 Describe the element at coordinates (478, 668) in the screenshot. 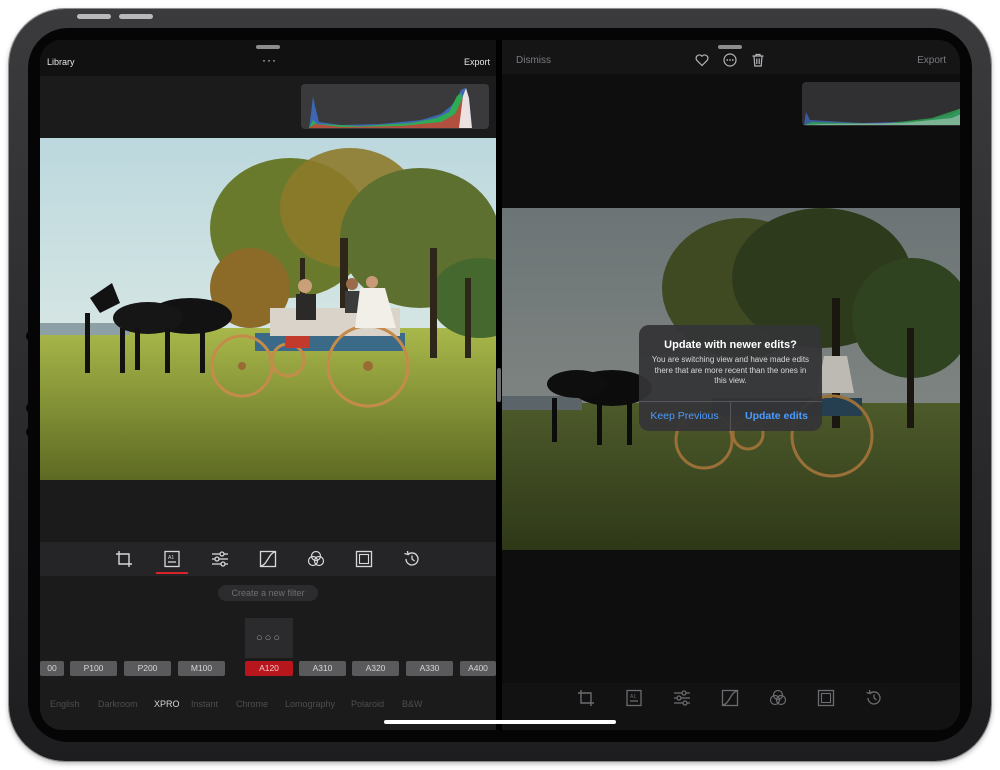

I see `filter-chip: A400` at that location.